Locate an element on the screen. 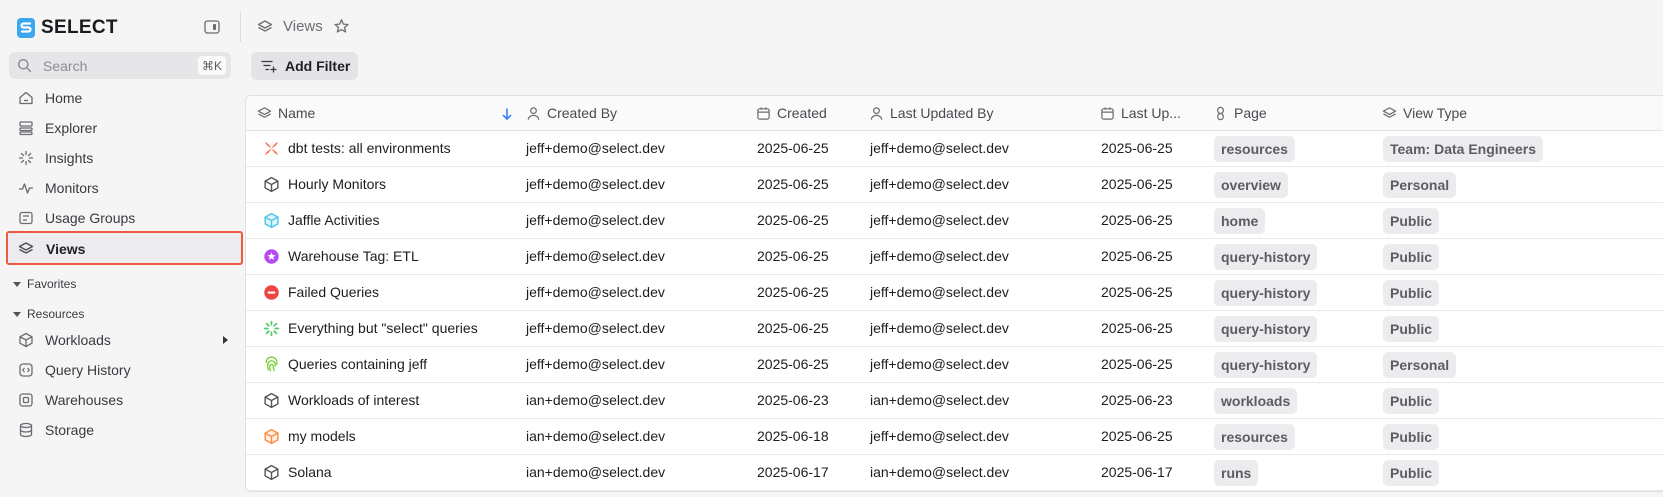 The height and width of the screenshot is (497, 1663). page-tag: overview is located at coordinates (1251, 185).